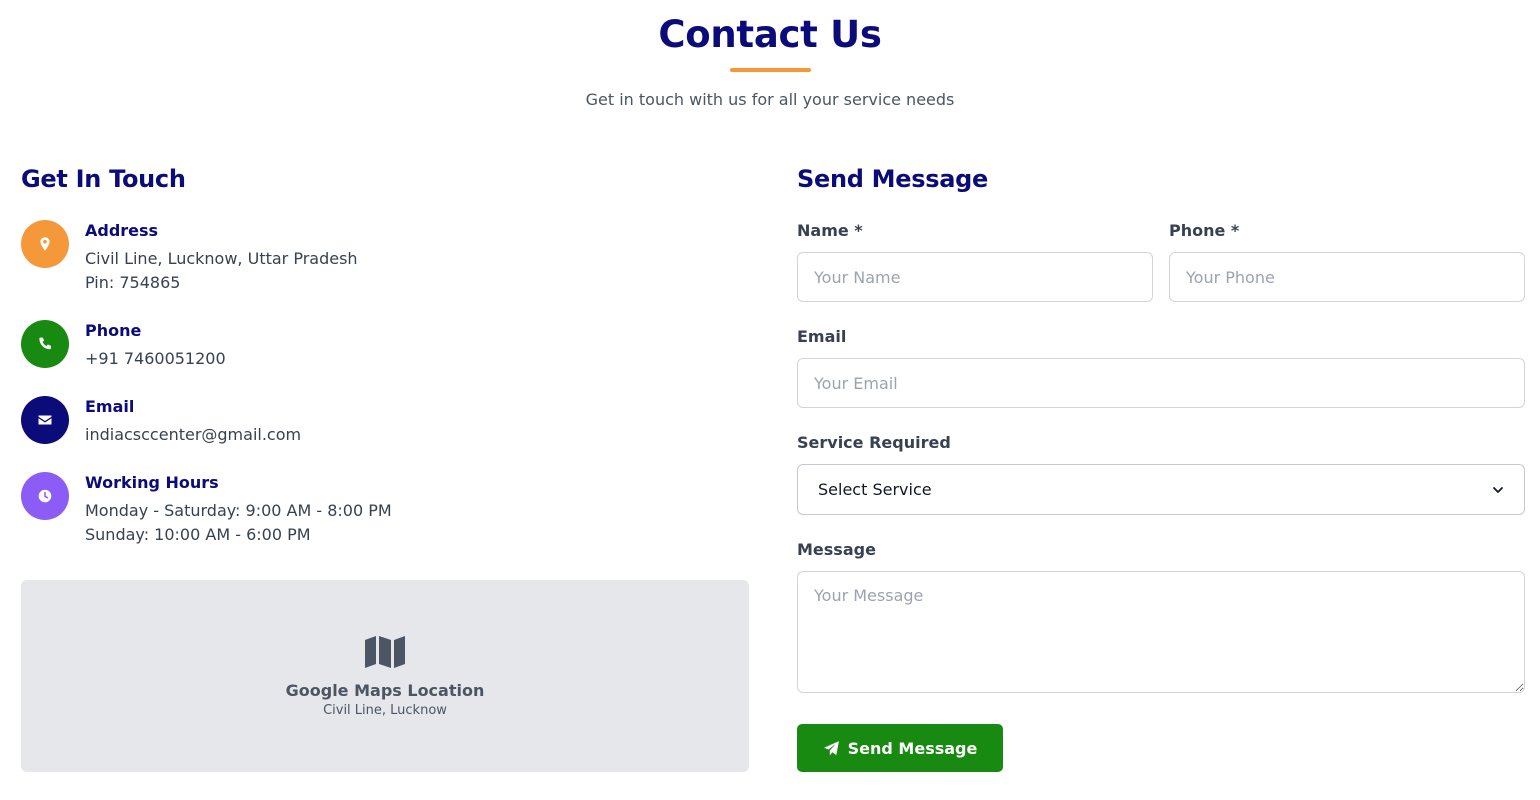  Describe the element at coordinates (385, 710) in the screenshot. I see `map-subtitle: Civil Line, Lucknow` at that location.